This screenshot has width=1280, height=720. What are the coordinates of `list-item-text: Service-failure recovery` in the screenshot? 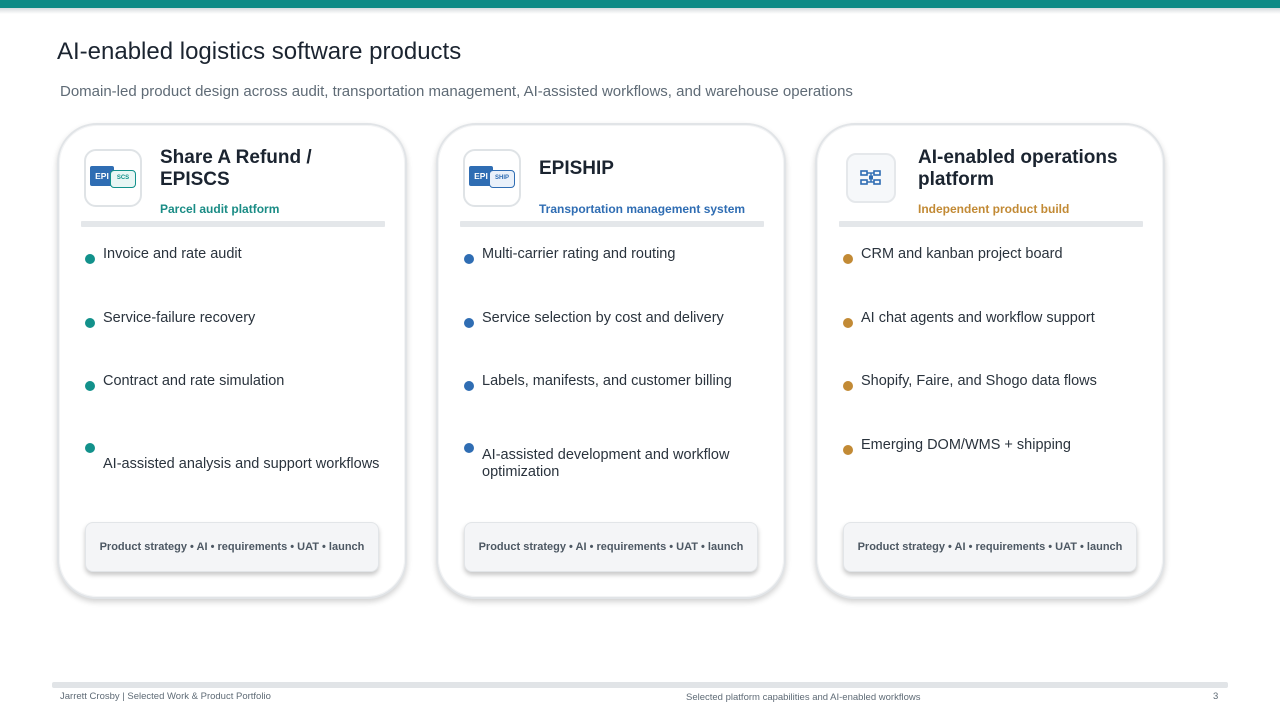 It's located at (179, 318).